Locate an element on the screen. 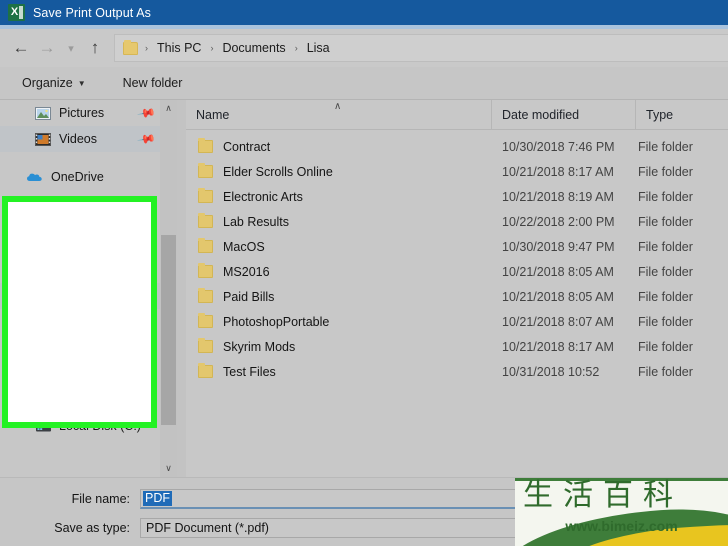 Image resolution: width=728 pixels, height=546 pixels. sort-ascending-icon: ∧ is located at coordinates (338, 106).